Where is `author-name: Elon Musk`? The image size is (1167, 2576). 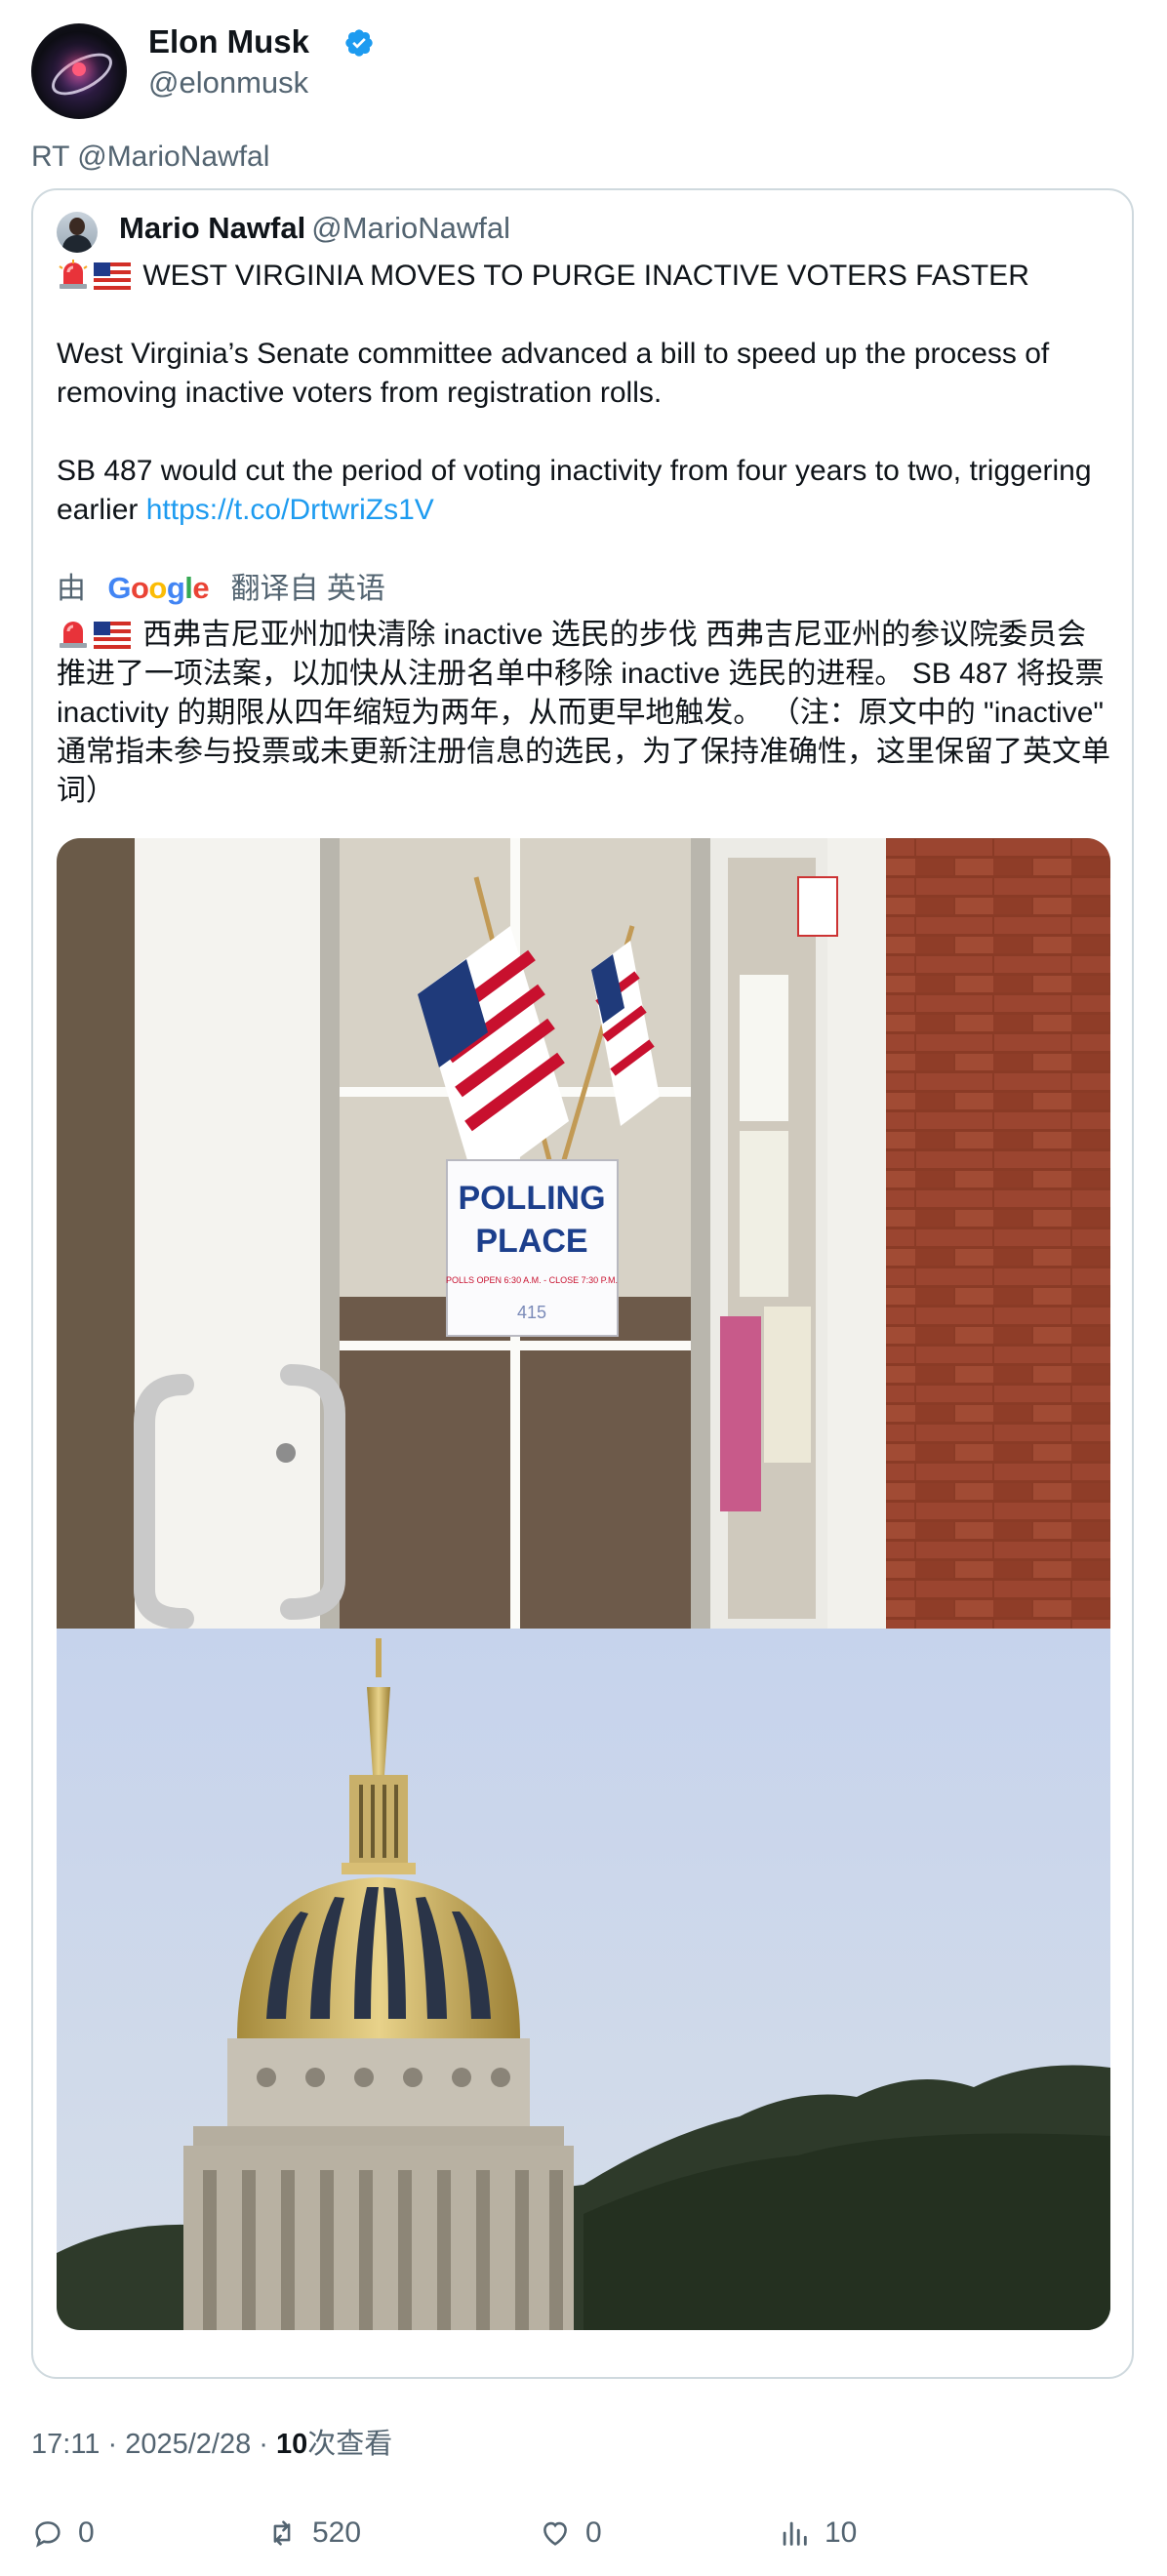 author-name: Elon Musk is located at coordinates (228, 41).